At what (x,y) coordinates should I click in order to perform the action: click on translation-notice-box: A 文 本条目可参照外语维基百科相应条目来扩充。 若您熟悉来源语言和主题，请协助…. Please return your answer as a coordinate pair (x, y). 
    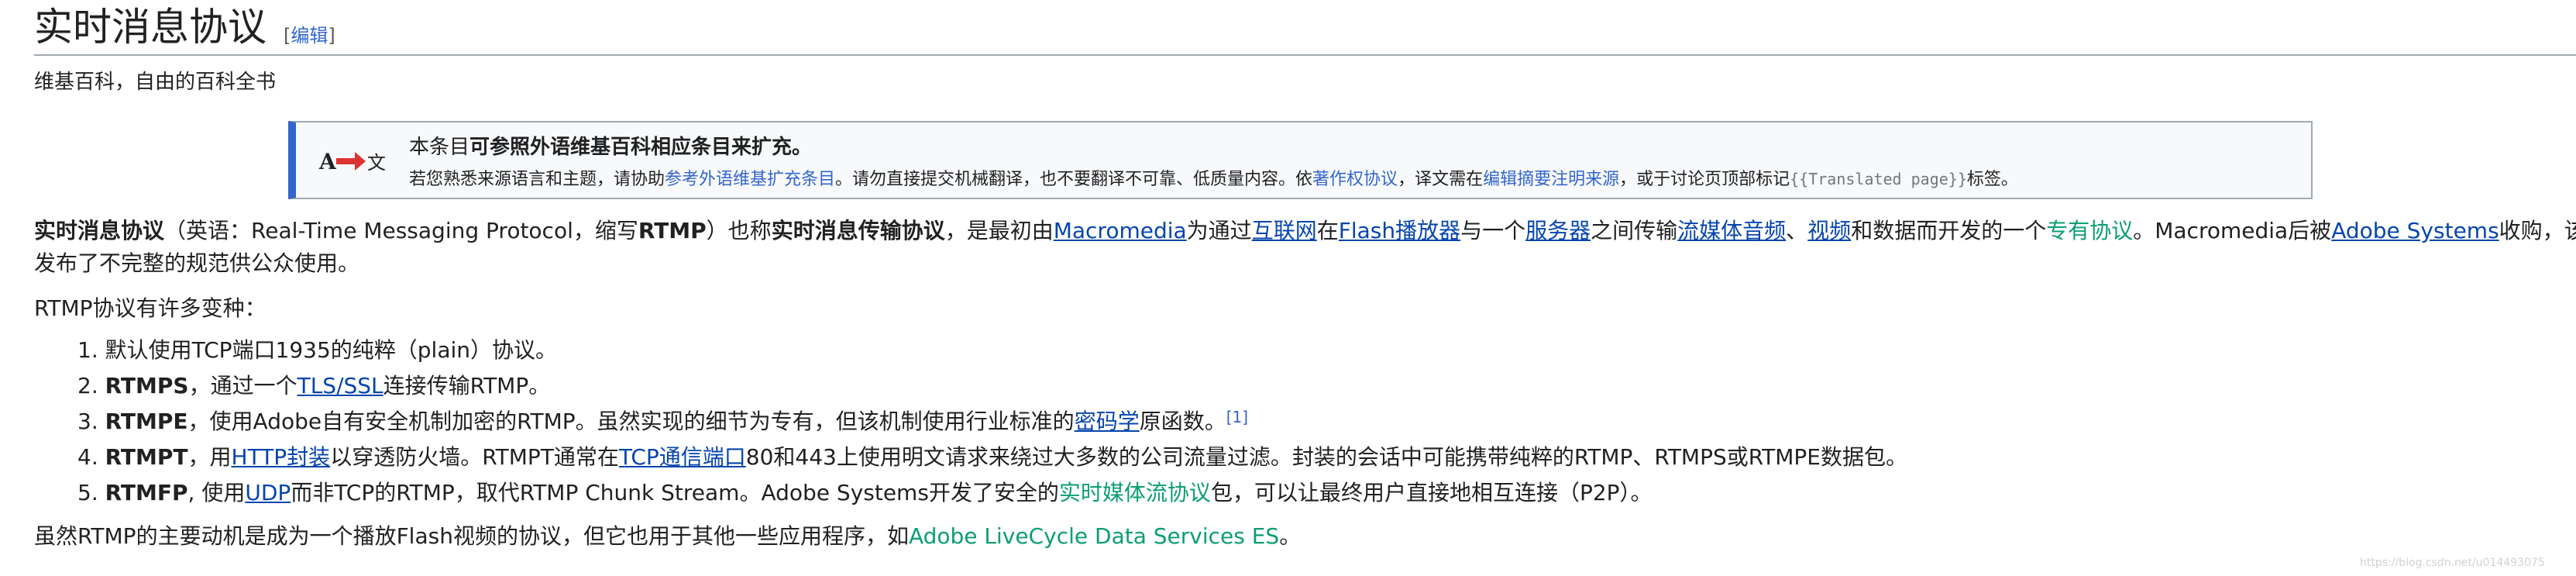
    Looking at the image, I should click on (1300, 160).